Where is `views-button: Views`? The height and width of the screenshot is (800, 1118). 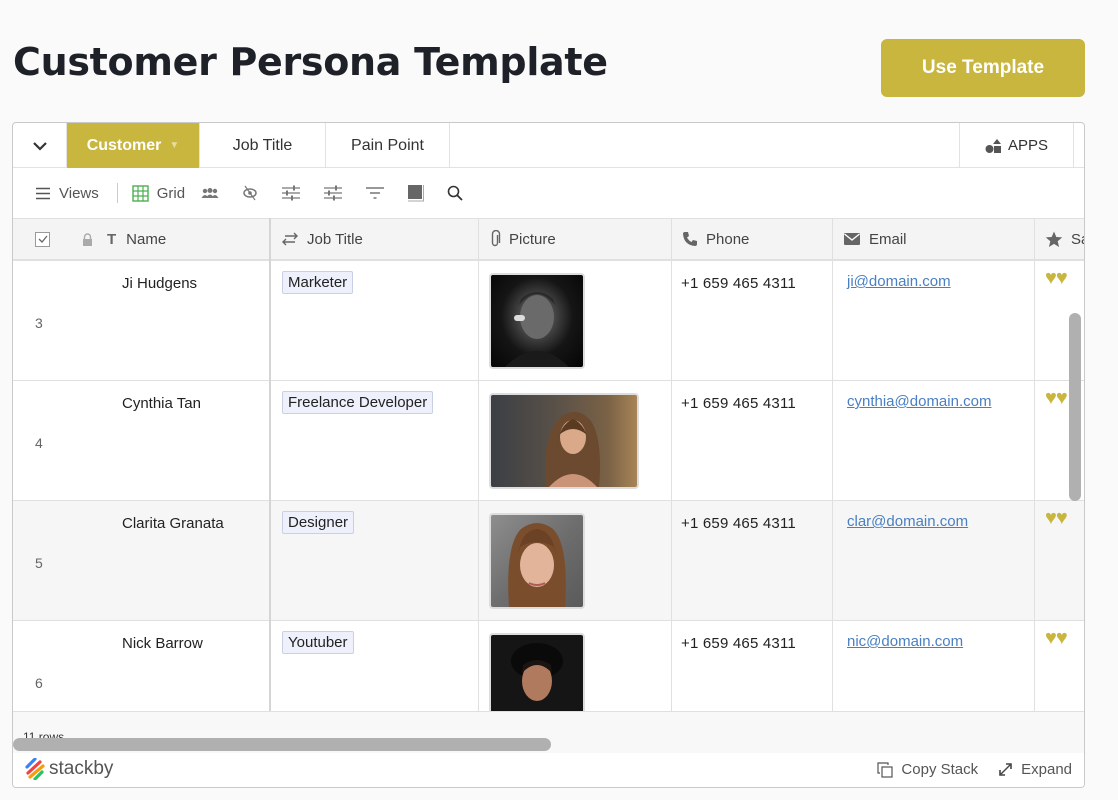 views-button: Views is located at coordinates (67, 193).